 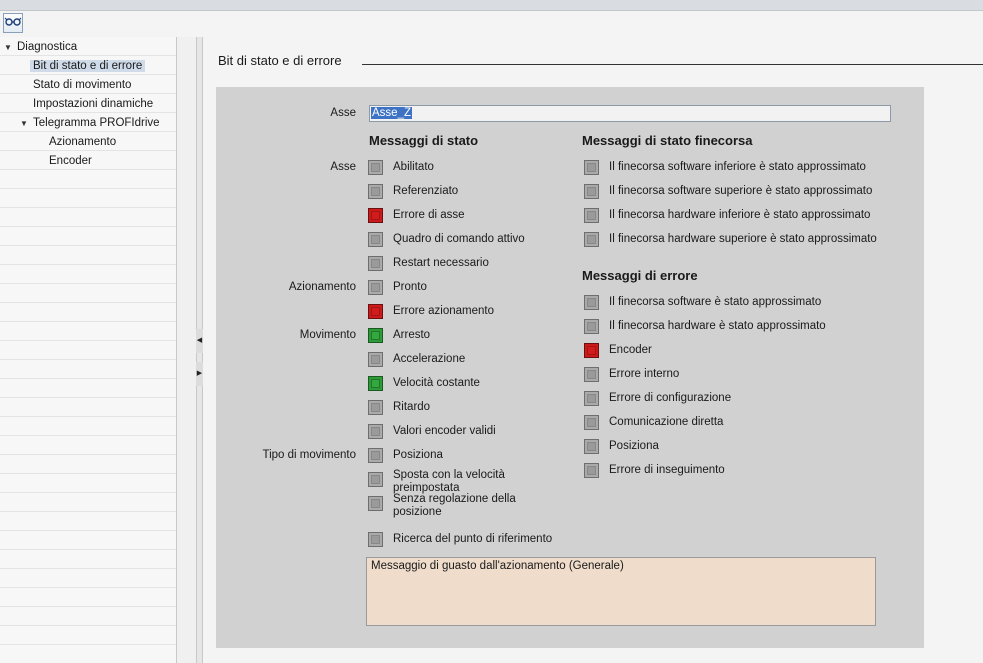 What do you see at coordinates (491, 5) in the screenshot?
I see `title-bar` at bounding box center [491, 5].